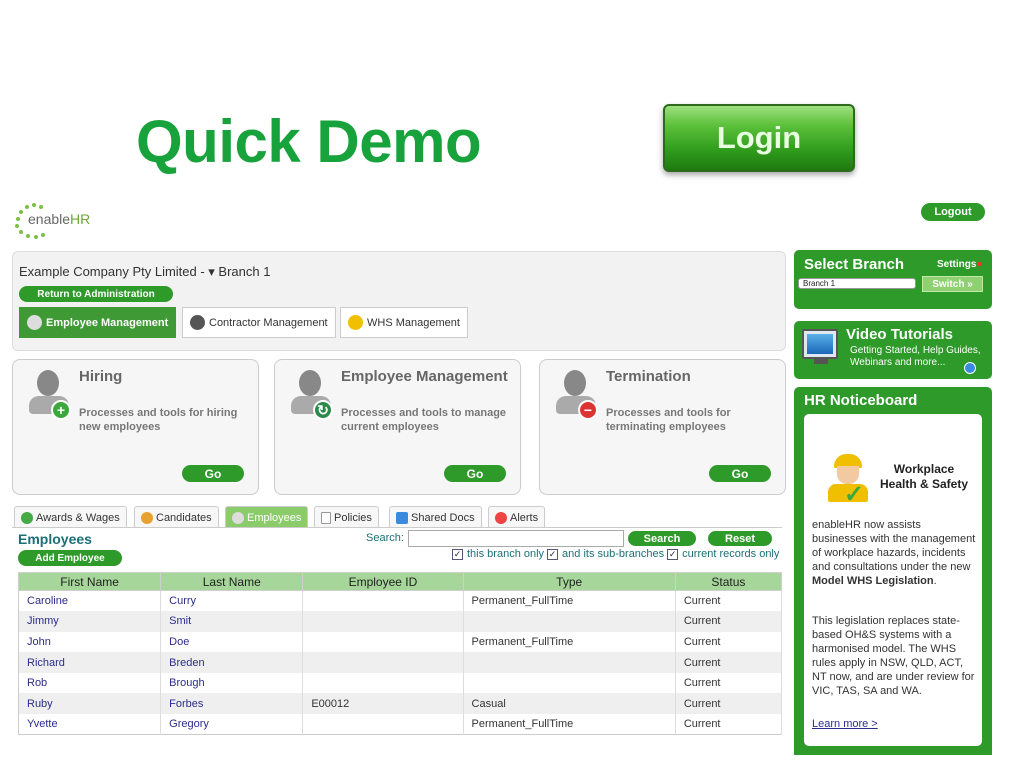 The image size is (1024, 768). Describe the element at coordinates (857, 283) in the screenshot. I see `branch-select: Branch 1` at that location.